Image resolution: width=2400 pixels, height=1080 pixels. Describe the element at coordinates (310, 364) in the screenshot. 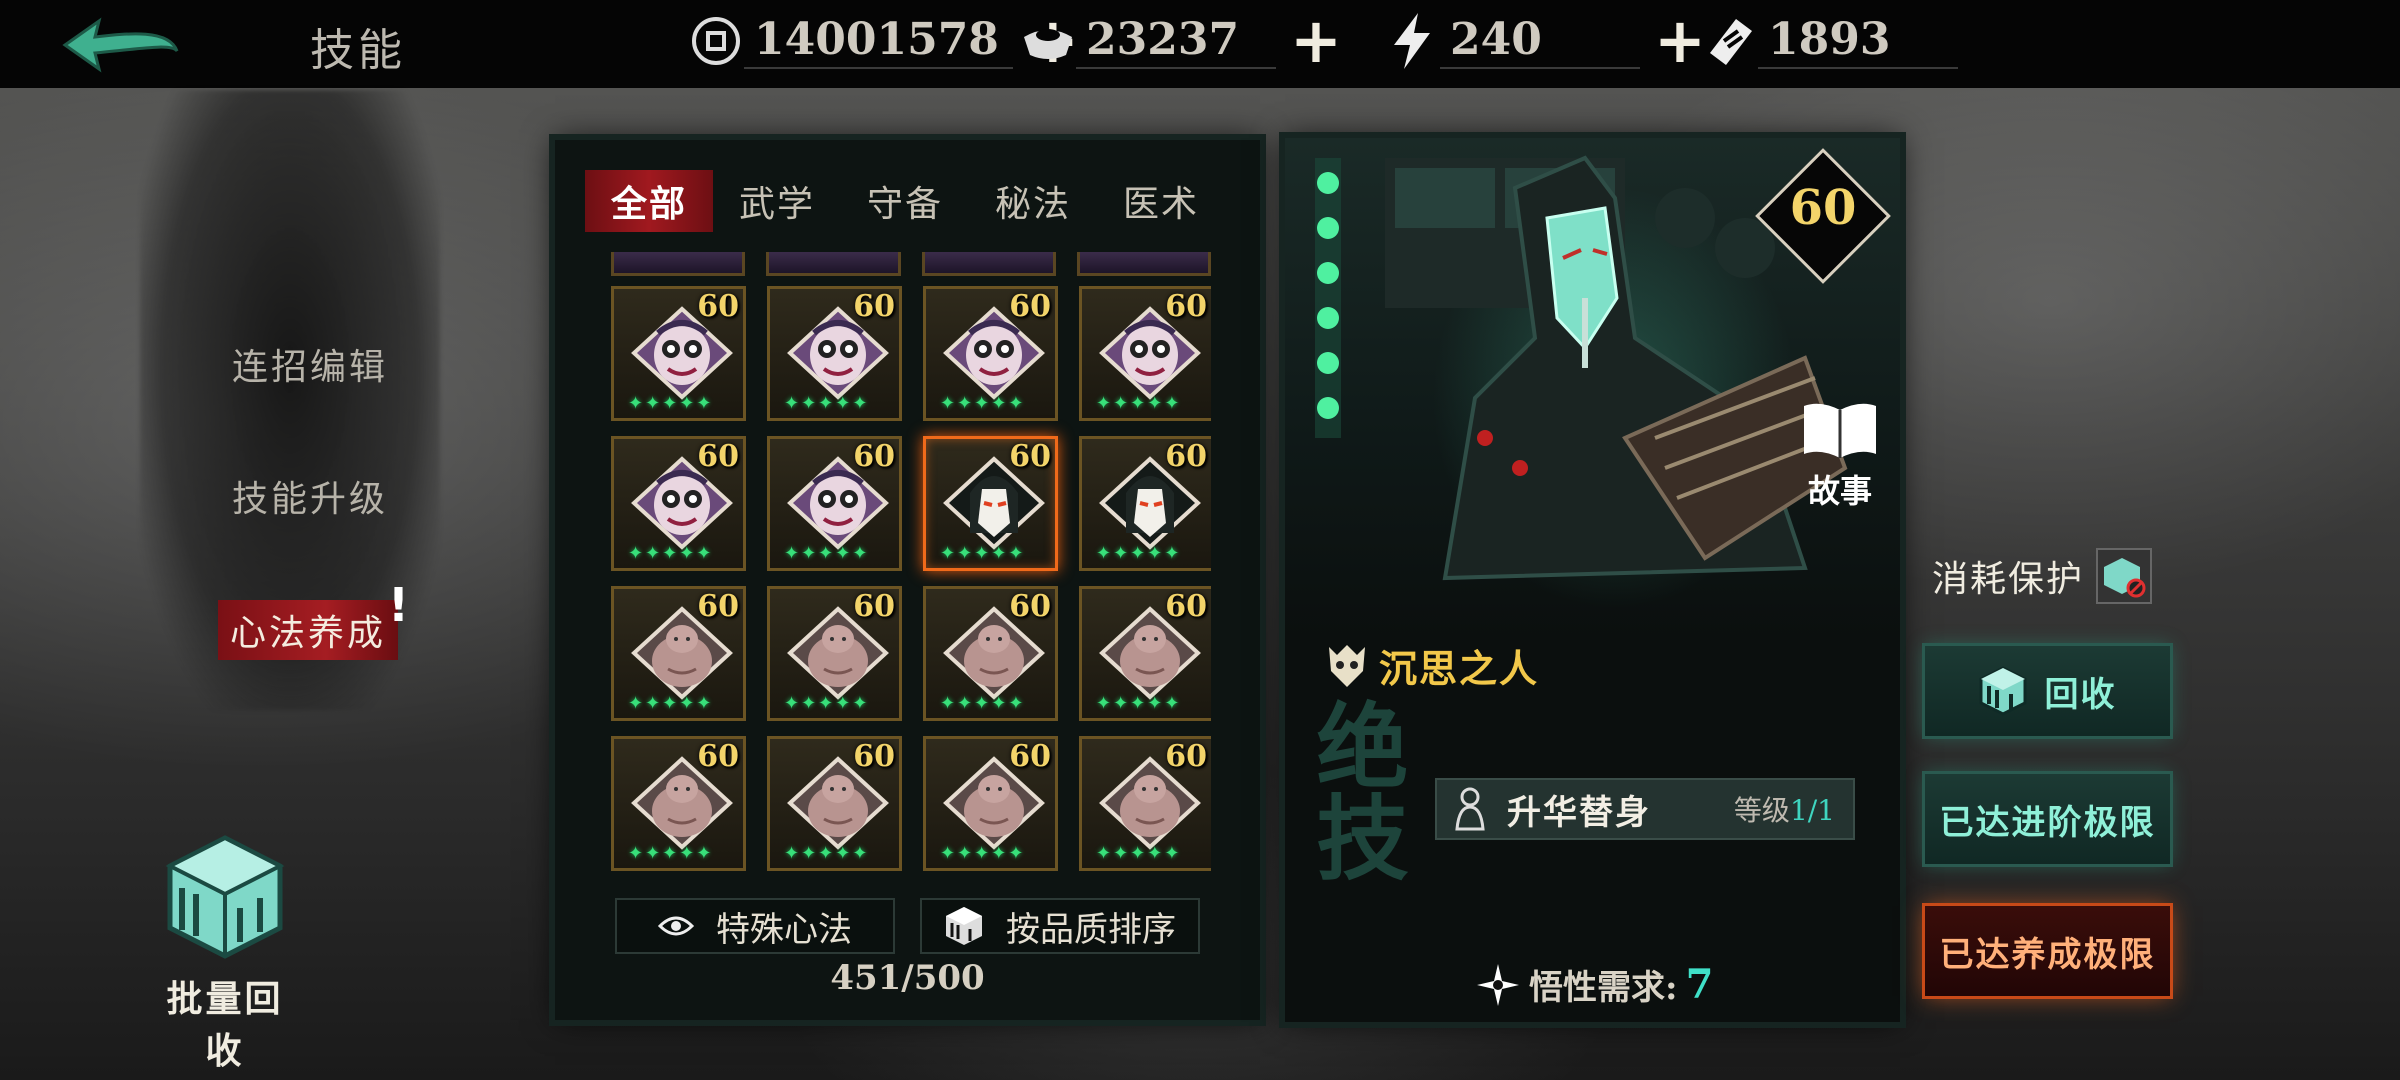

I see `sidebar-item-combo-edit: 连招编辑` at that location.